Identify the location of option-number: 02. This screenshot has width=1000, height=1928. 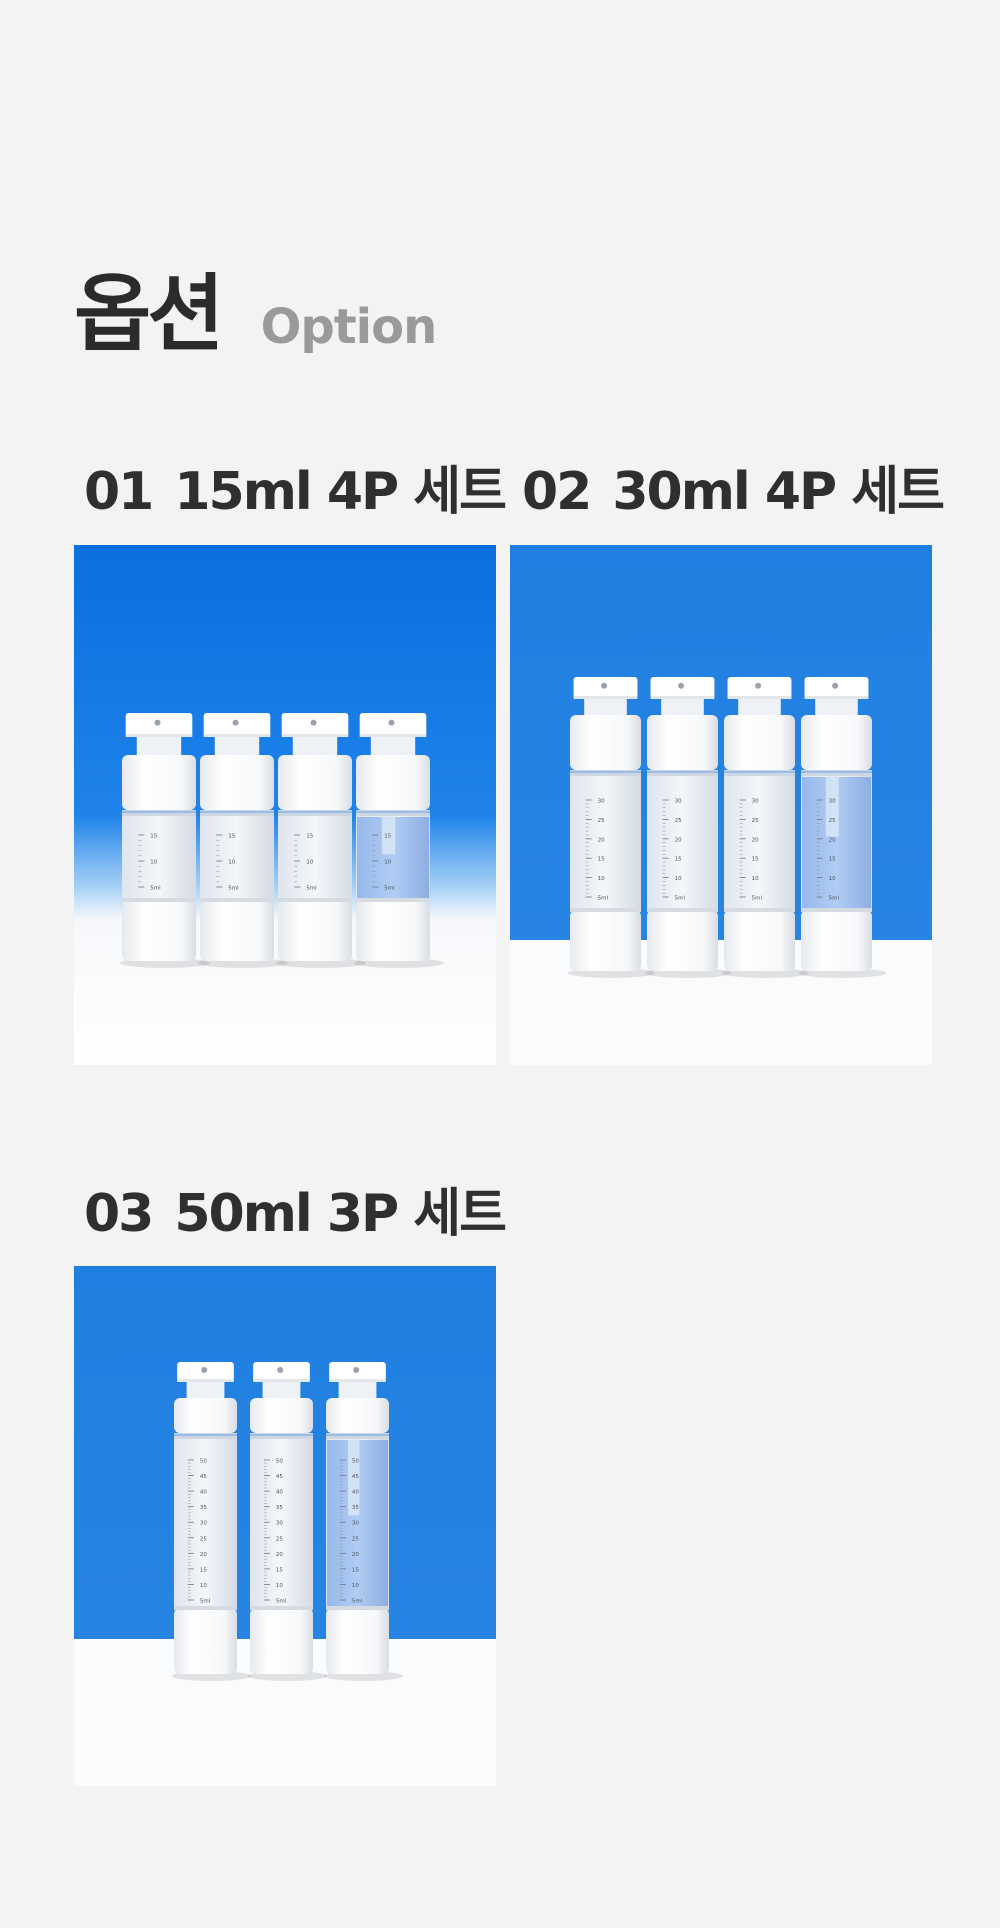
(557, 492).